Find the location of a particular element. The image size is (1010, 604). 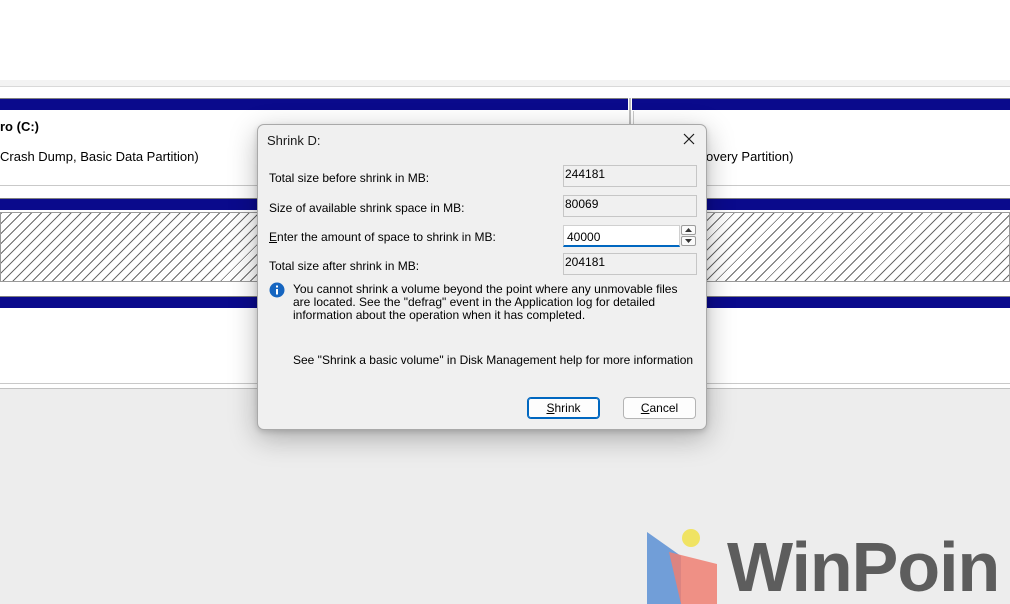

spin-down-button is located at coordinates (688, 241).